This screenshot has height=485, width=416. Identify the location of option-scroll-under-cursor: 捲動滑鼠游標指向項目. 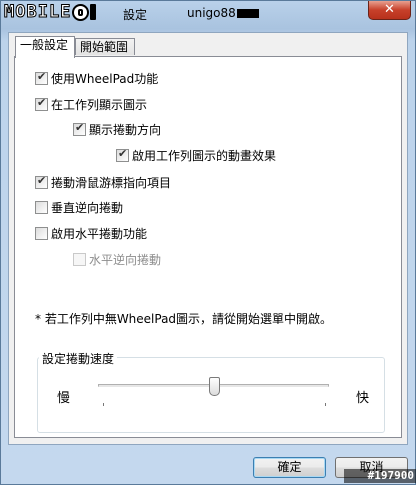
(103, 182).